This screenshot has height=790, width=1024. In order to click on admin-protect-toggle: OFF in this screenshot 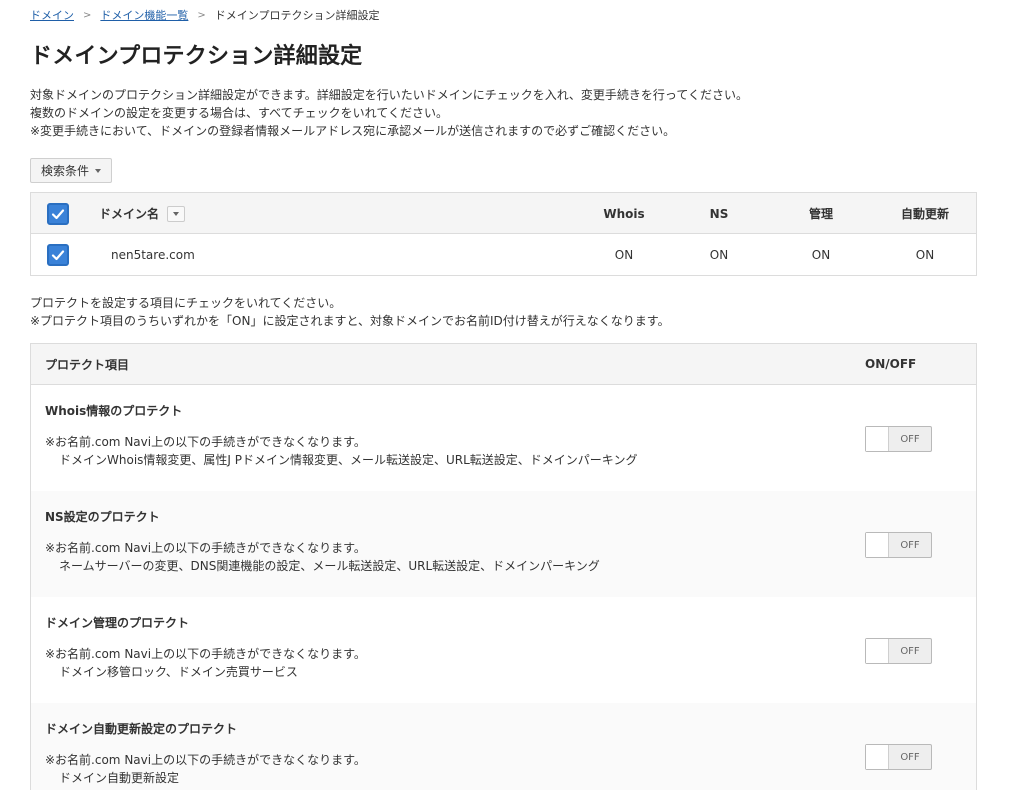, I will do `click(898, 651)`.